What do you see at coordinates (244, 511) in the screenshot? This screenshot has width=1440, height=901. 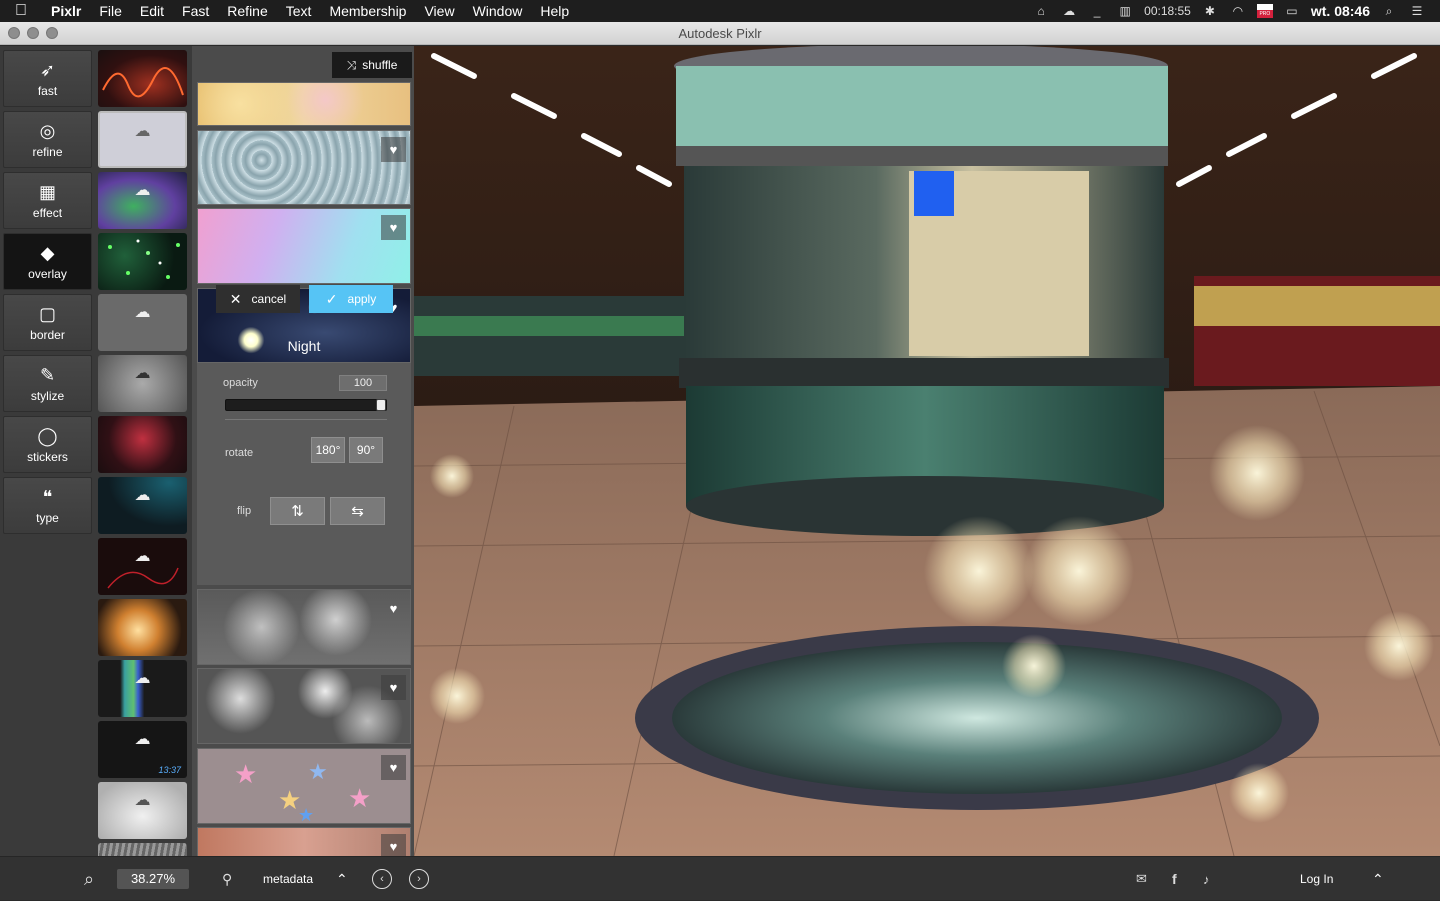 I see `flip-label: flip` at bounding box center [244, 511].